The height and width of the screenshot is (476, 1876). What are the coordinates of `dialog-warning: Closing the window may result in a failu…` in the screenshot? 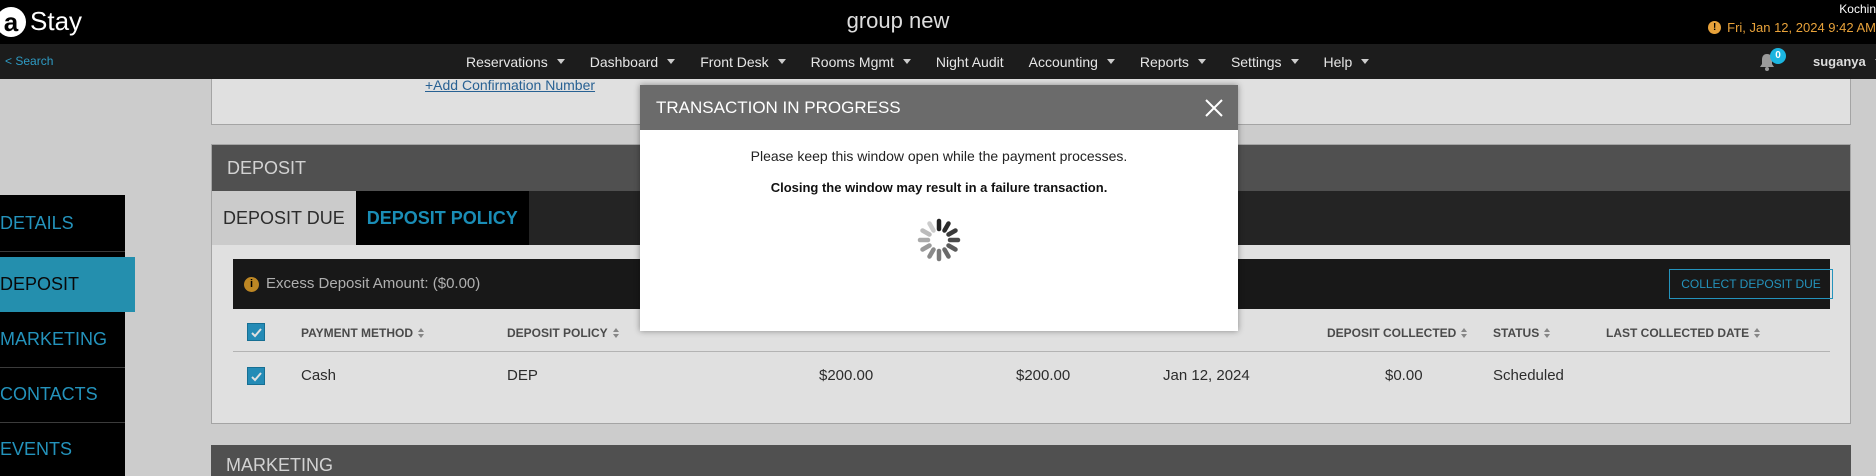 It's located at (939, 187).